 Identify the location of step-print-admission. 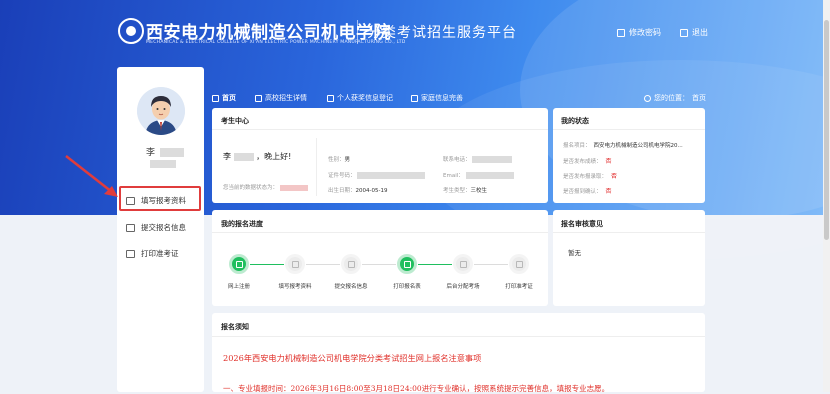
(519, 264).